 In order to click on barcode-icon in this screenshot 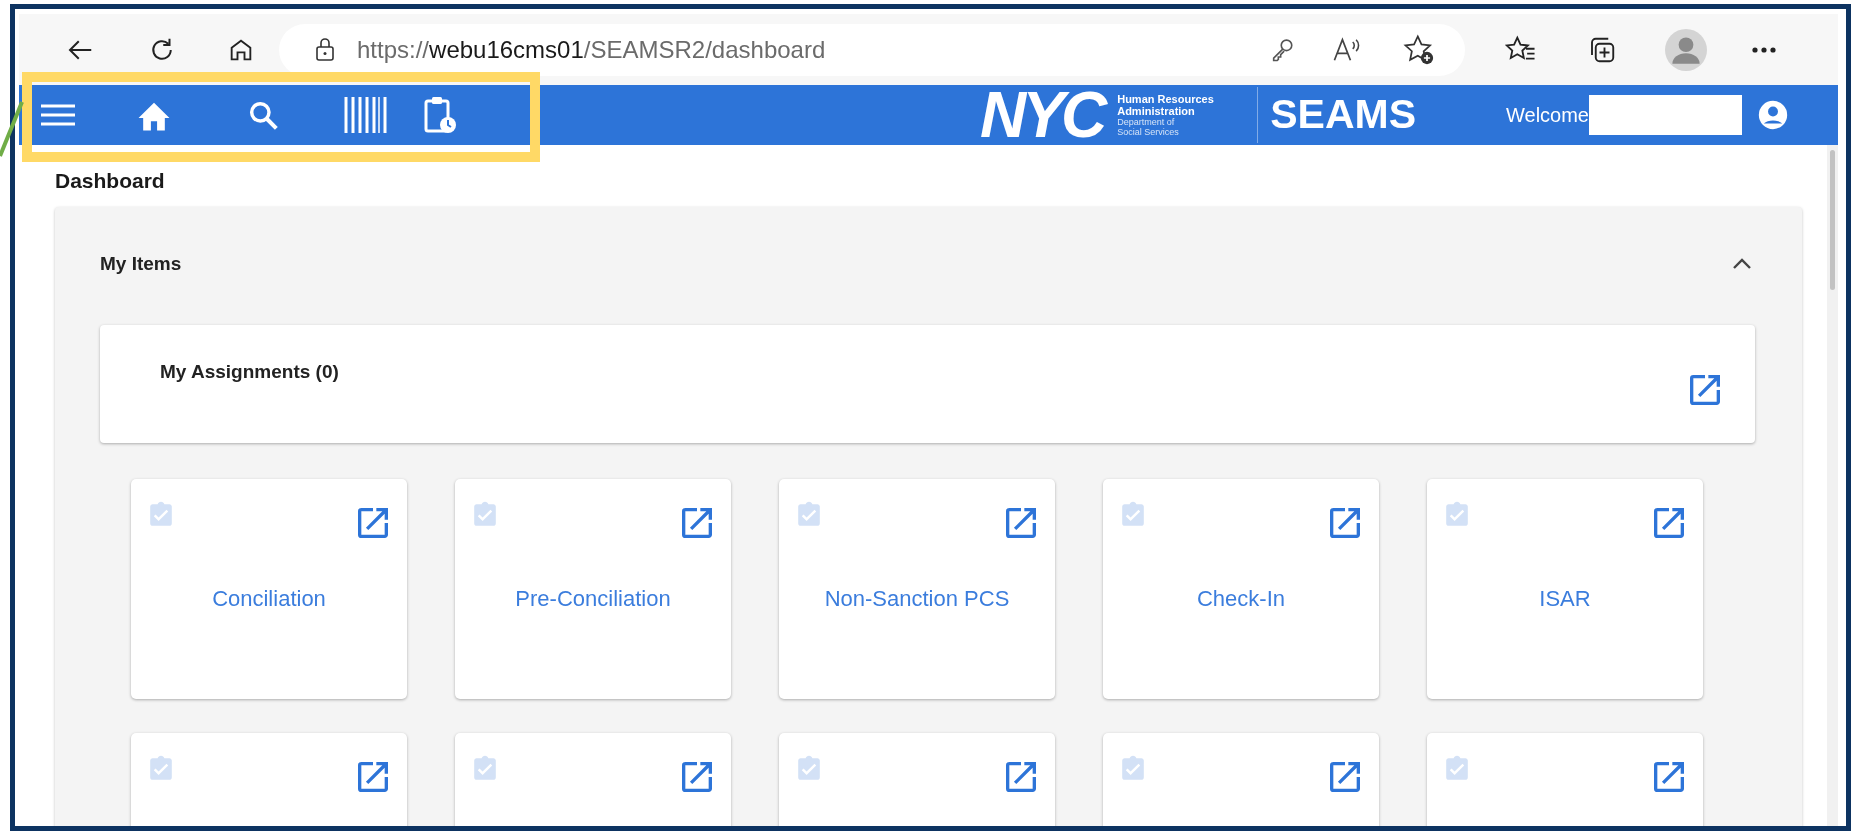, I will do `click(366, 115)`.